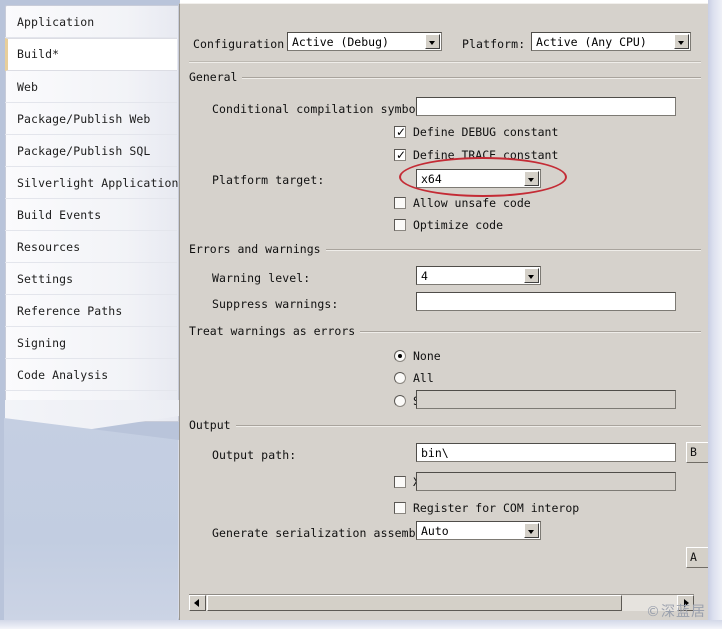 This screenshot has width=722, height=629. Describe the element at coordinates (91, 343) in the screenshot. I see `sidebar-item-signing: Signing` at that location.